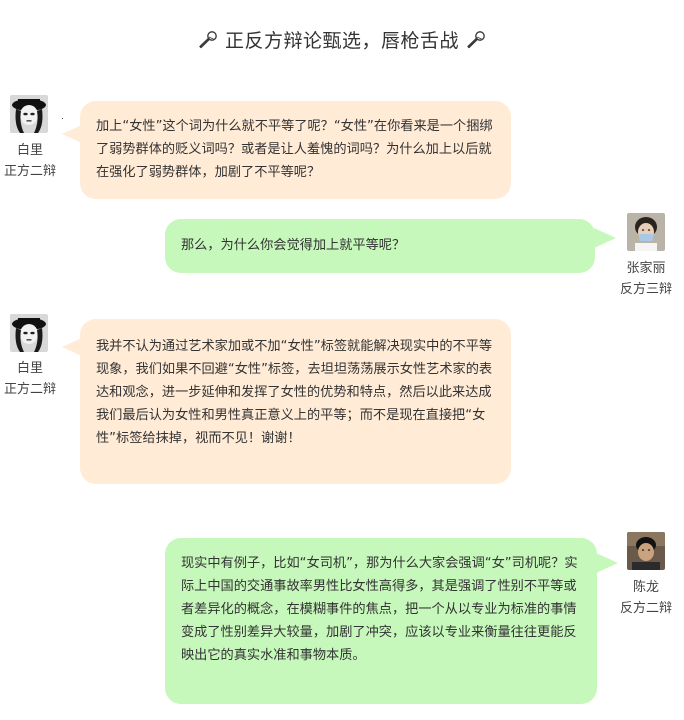 Image resolution: width=684 pixels, height=720 pixels. Describe the element at coordinates (646, 268) in the screenshot. I see `speaker-name: 张家丽` at that location.